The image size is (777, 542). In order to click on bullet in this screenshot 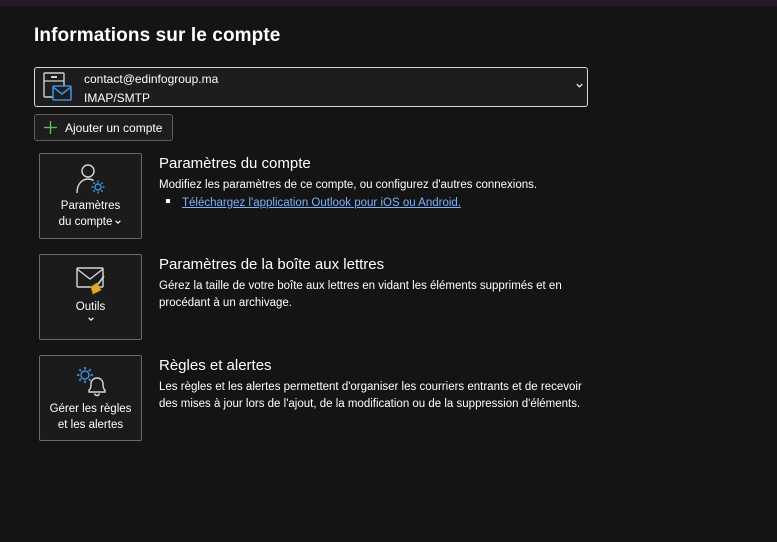, I will do `click(168, 200)`.